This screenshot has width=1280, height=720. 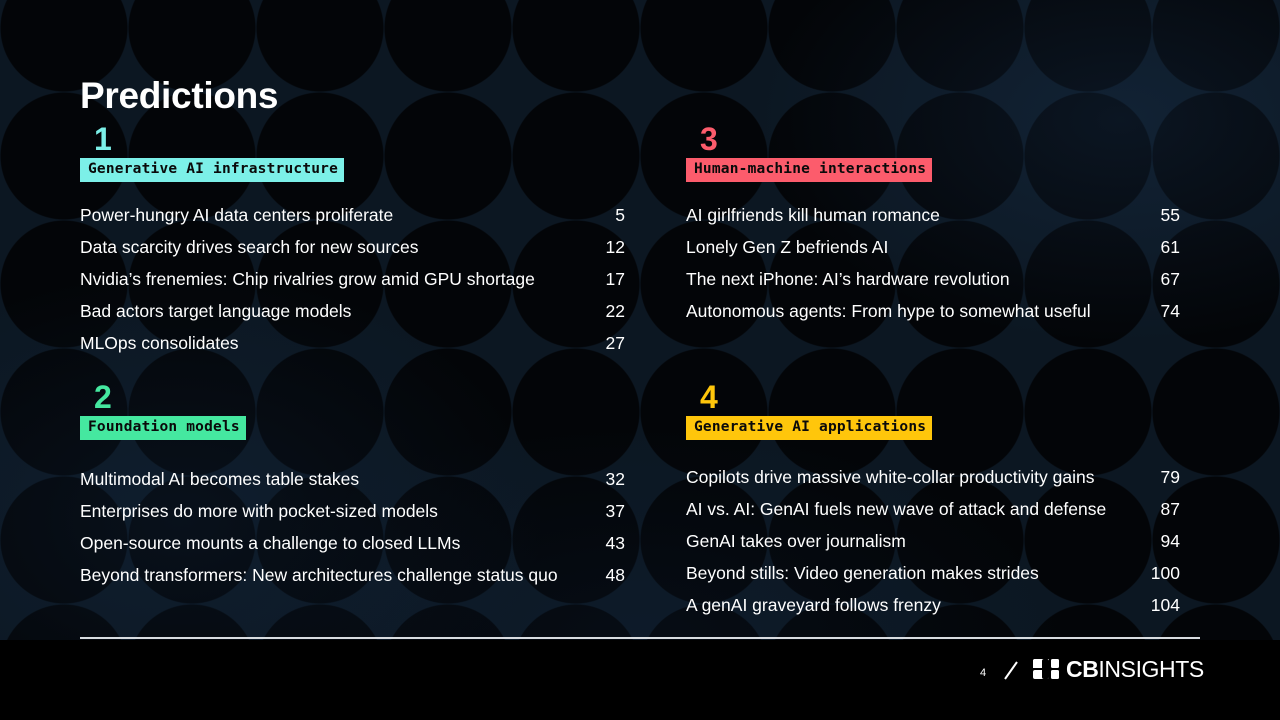 I want to click on brand-wordmark: CBINSIGHTS, so click(x=1135, y=668).